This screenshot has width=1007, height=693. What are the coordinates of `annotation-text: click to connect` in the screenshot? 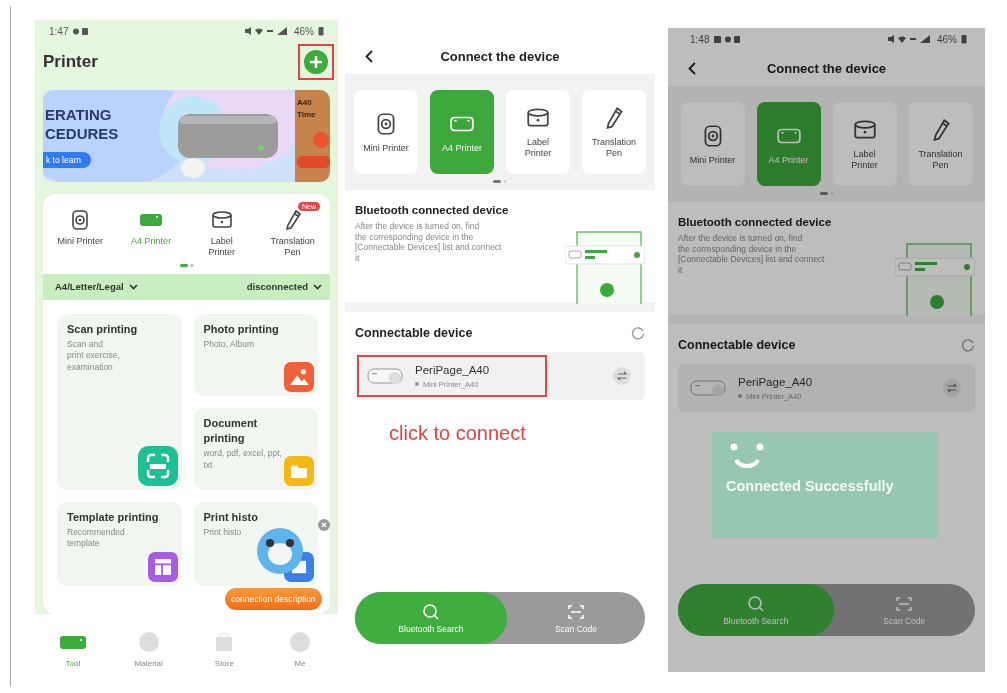 It's located at (458, 433).